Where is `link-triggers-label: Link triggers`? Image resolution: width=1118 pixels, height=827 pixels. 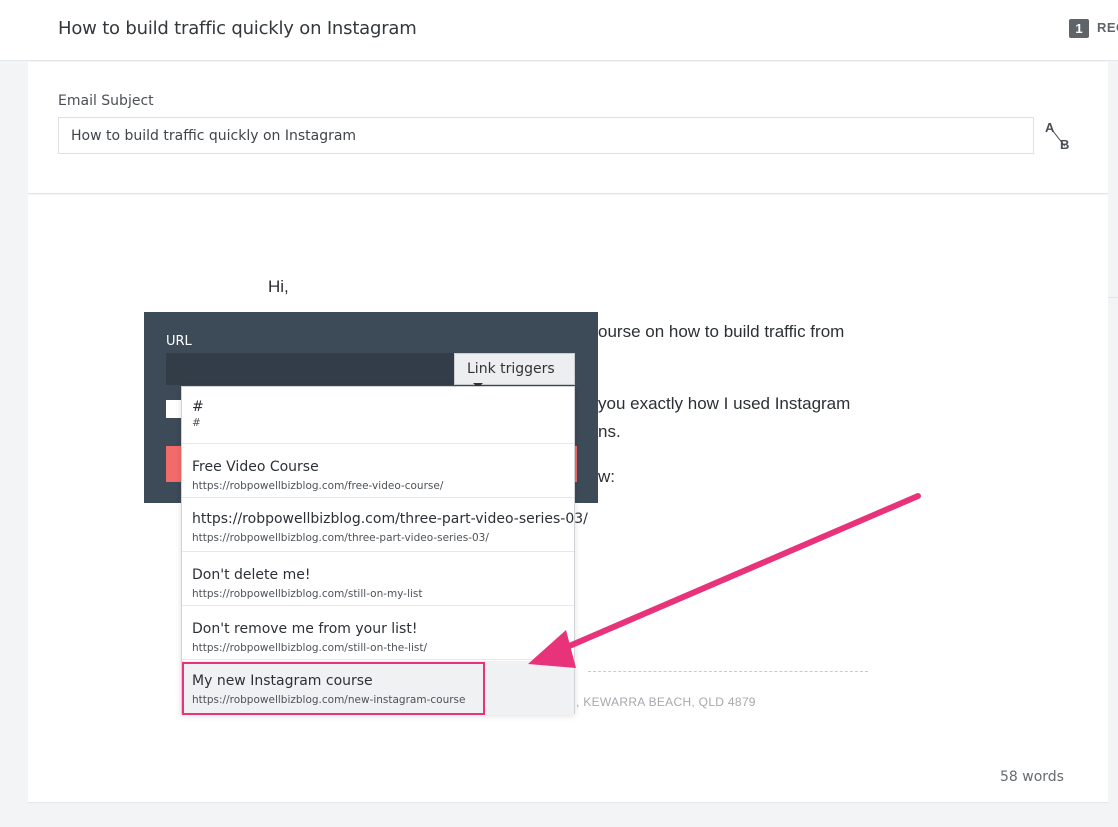 link-triggers-label: Link triggers is located at coordinates (511, 369).